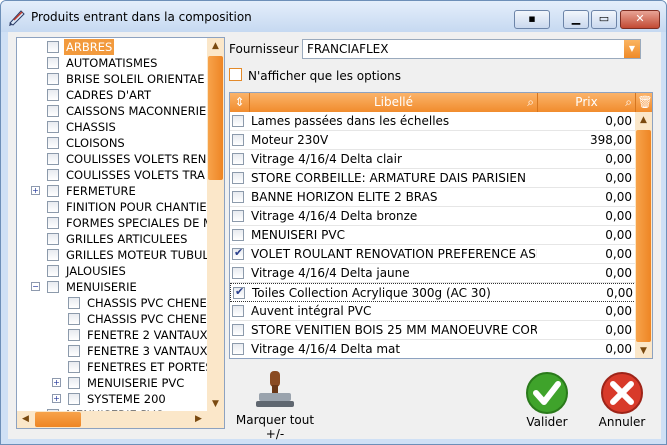  Describe the element at coordinates (58, 419) in the screenshot. I see `tree-hscroll-thumb` at that location.